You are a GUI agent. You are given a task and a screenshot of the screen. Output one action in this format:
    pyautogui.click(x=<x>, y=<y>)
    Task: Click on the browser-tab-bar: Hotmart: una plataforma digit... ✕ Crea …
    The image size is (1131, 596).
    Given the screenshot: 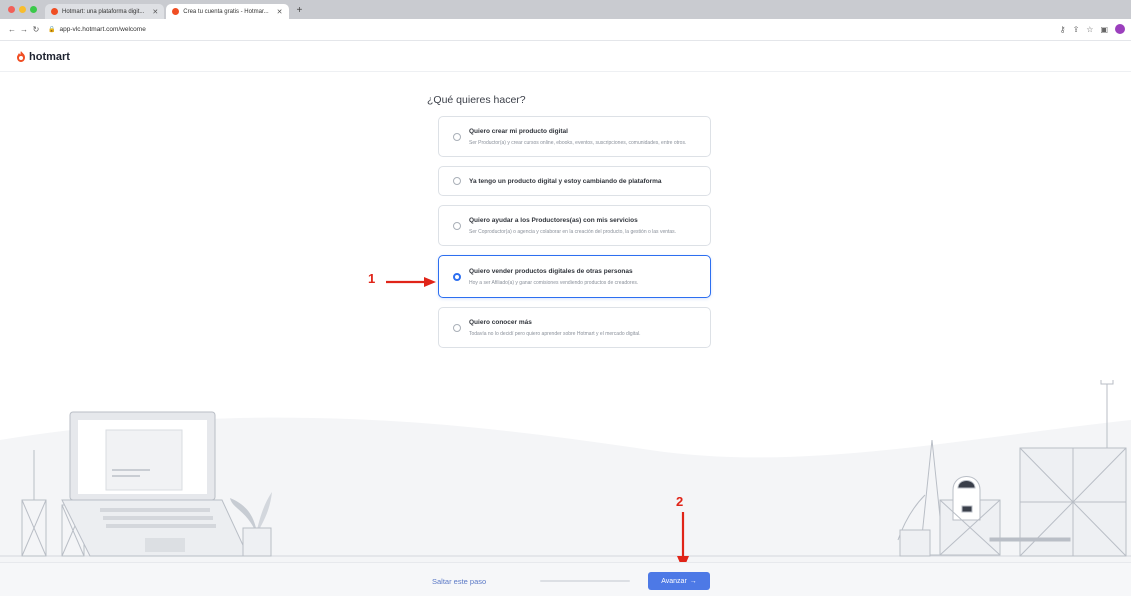 What is the action you would take?
    pyautogui.click(x=565, y=9)
    